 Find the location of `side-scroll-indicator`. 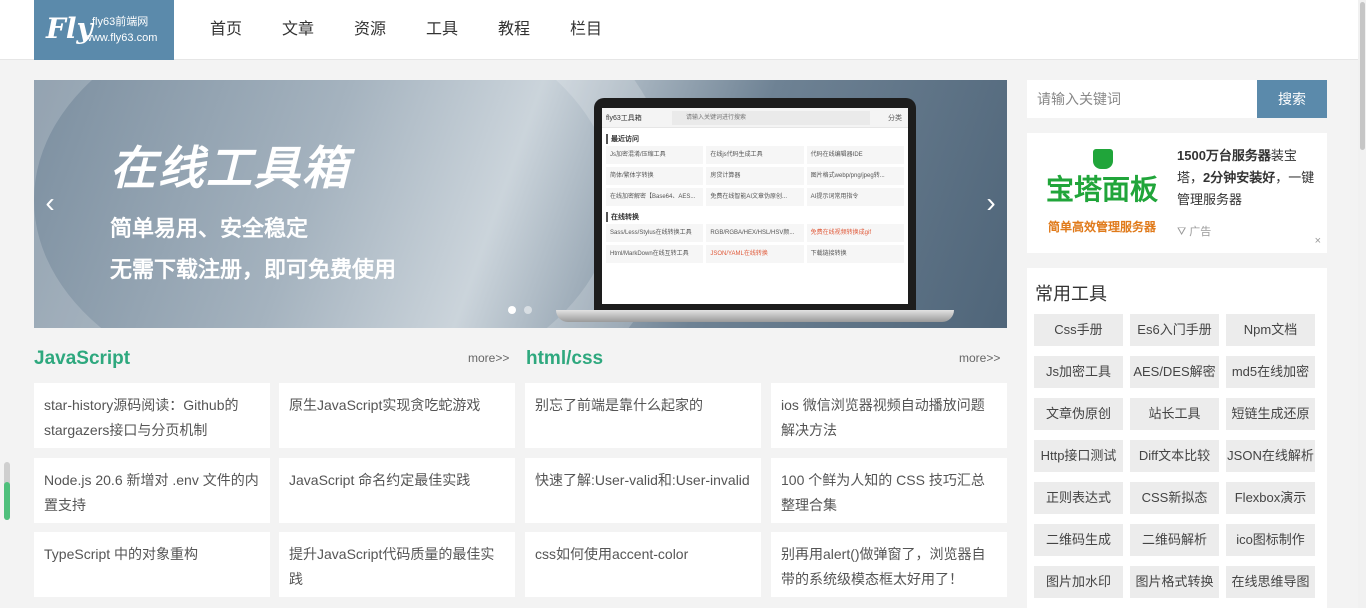

side-scroll-indicator is located at coordinates (7, 491).